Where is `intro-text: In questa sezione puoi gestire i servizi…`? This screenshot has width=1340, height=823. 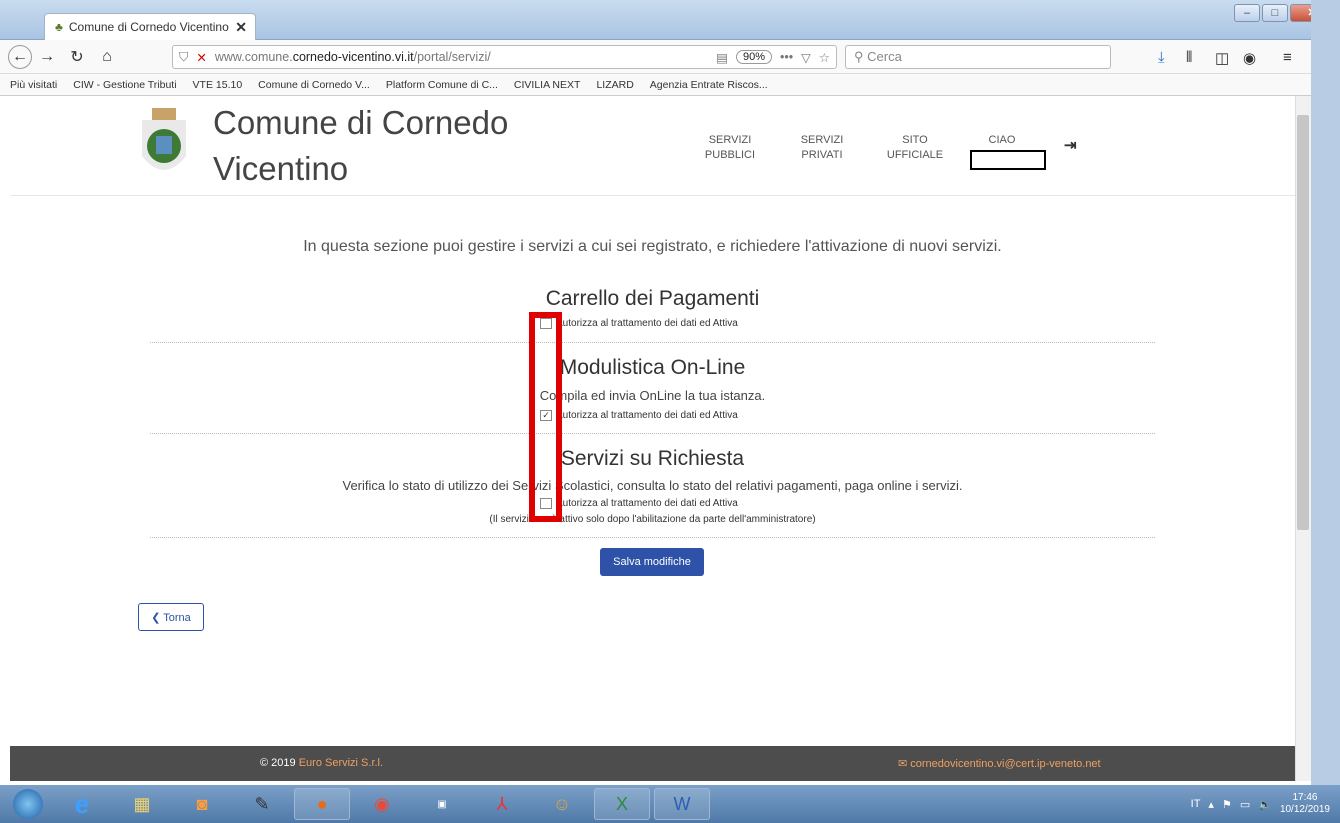 intro-text: In questa sezione puoi gestire i servizi… is located at coordinates (652, 246).